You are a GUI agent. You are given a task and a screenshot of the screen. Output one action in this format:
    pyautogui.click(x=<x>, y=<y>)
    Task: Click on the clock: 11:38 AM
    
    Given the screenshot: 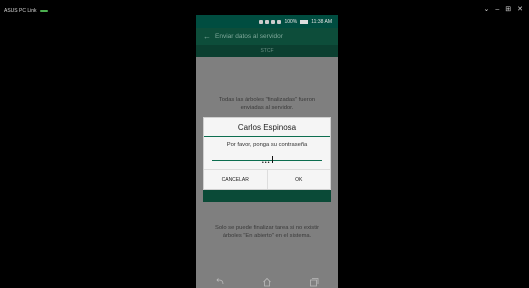 What is the action you would take?
    pyautogui.click(x=321, y=21)
    